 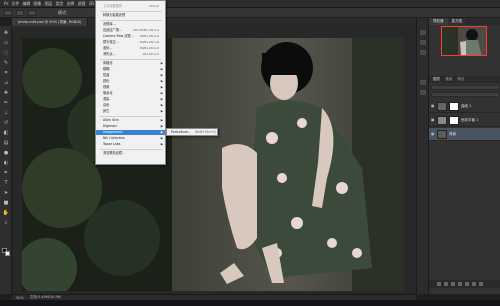 I want to click on mode-toggle-button, so click(x=32, y=12).